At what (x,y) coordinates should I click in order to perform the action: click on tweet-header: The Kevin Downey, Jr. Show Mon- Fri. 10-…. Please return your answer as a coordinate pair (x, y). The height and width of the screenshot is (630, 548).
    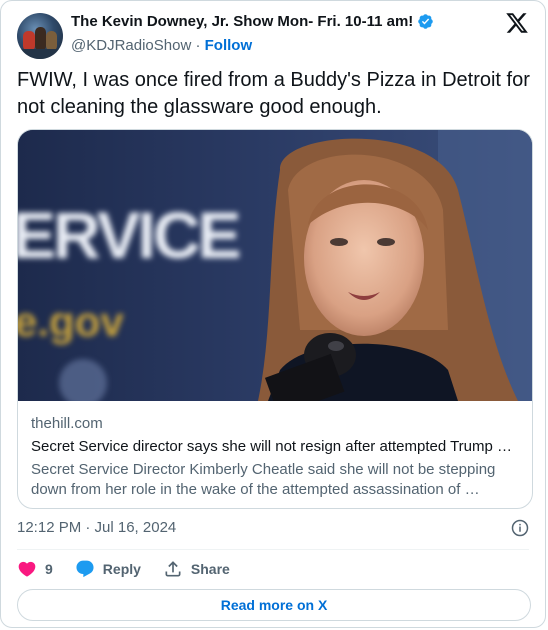
    Looking at the image, I should click on (273, 35).